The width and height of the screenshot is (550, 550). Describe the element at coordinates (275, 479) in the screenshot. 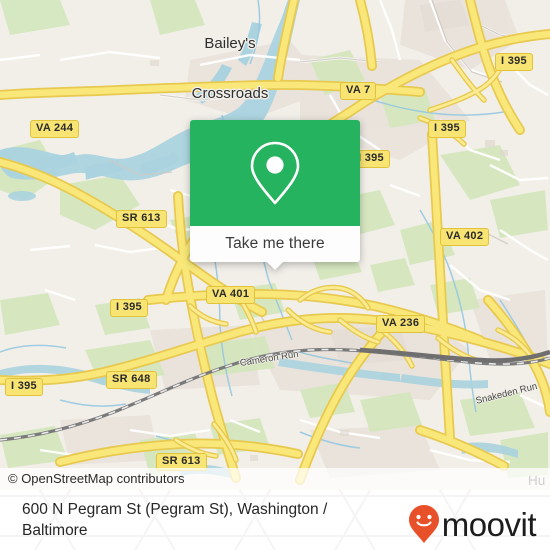

I see `map-attribution: © OpenStreetMap contributors` at that location.